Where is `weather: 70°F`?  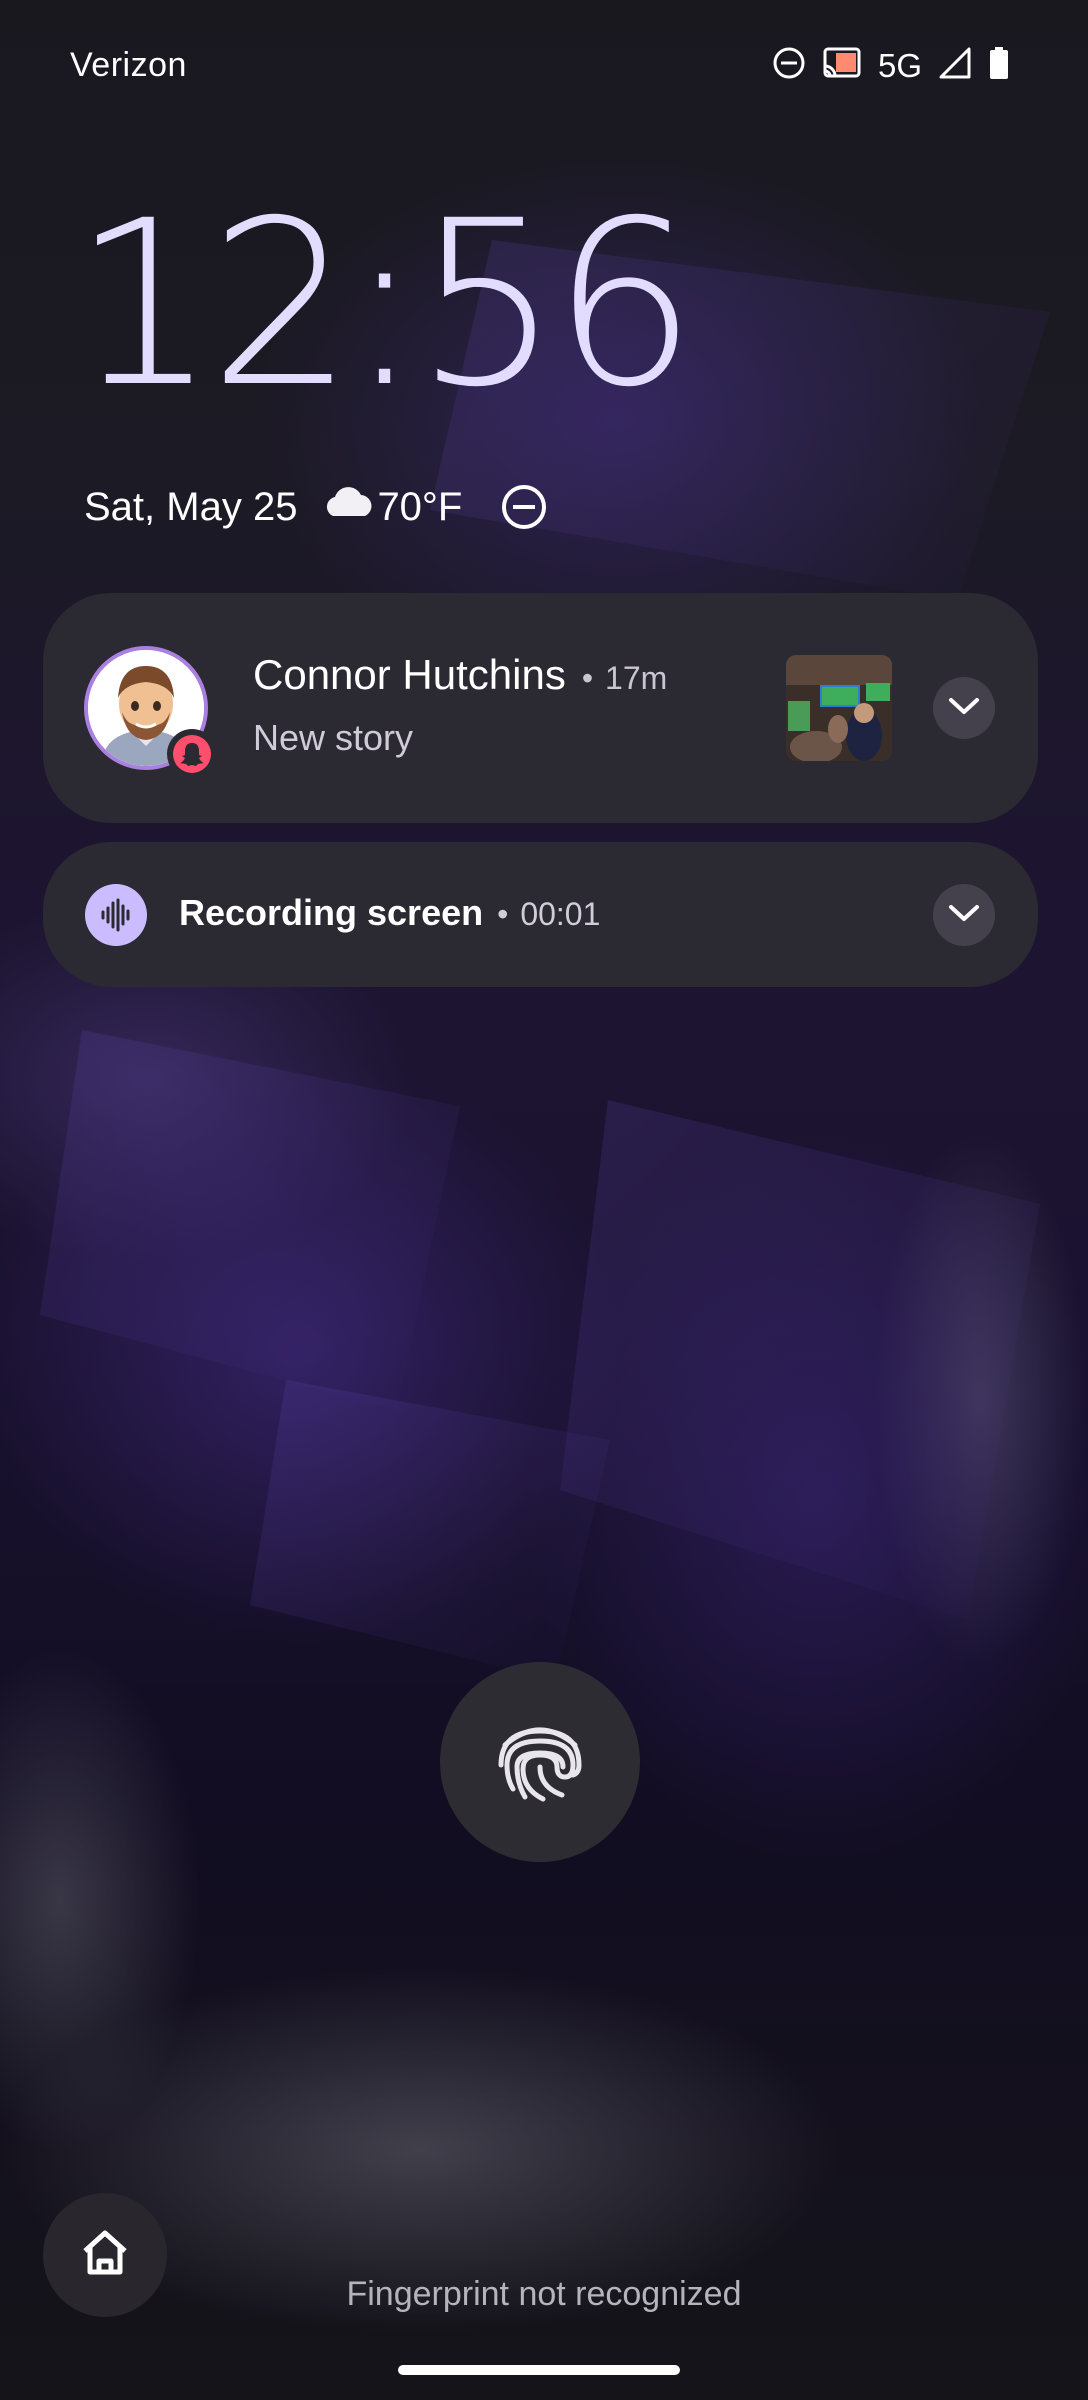
weather: 70°F is located at coordinates (391, 507).